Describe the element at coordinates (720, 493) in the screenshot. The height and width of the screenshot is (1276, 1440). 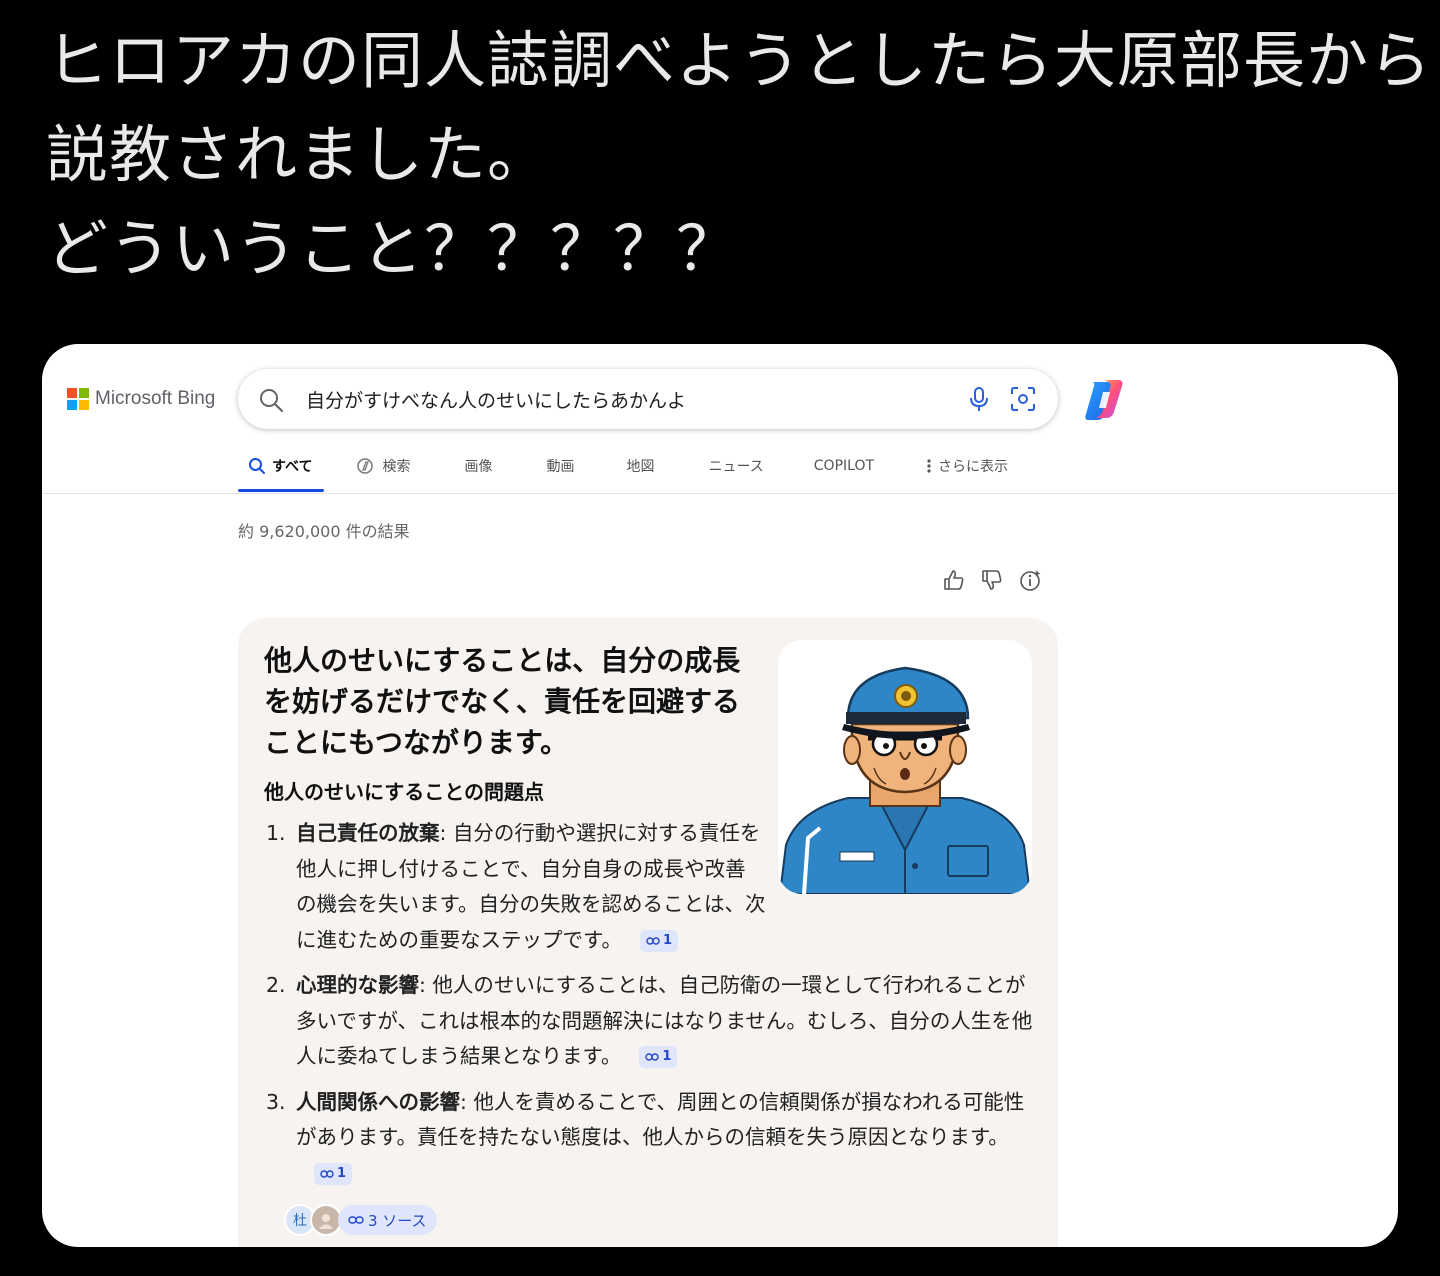
I see `header-divider` at that location.